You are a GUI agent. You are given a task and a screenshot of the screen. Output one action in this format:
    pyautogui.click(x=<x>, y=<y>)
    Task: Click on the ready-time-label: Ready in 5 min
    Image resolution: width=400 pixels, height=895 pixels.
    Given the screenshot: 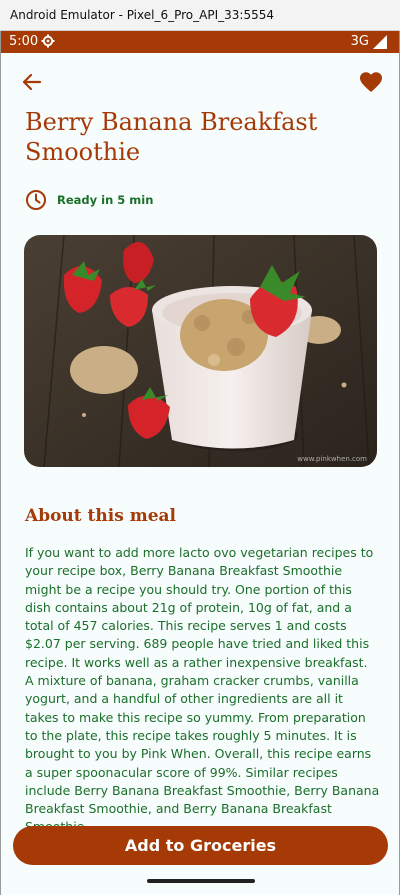 What is the action you would take?
    pyautogui.click(x=105, y=200)
    